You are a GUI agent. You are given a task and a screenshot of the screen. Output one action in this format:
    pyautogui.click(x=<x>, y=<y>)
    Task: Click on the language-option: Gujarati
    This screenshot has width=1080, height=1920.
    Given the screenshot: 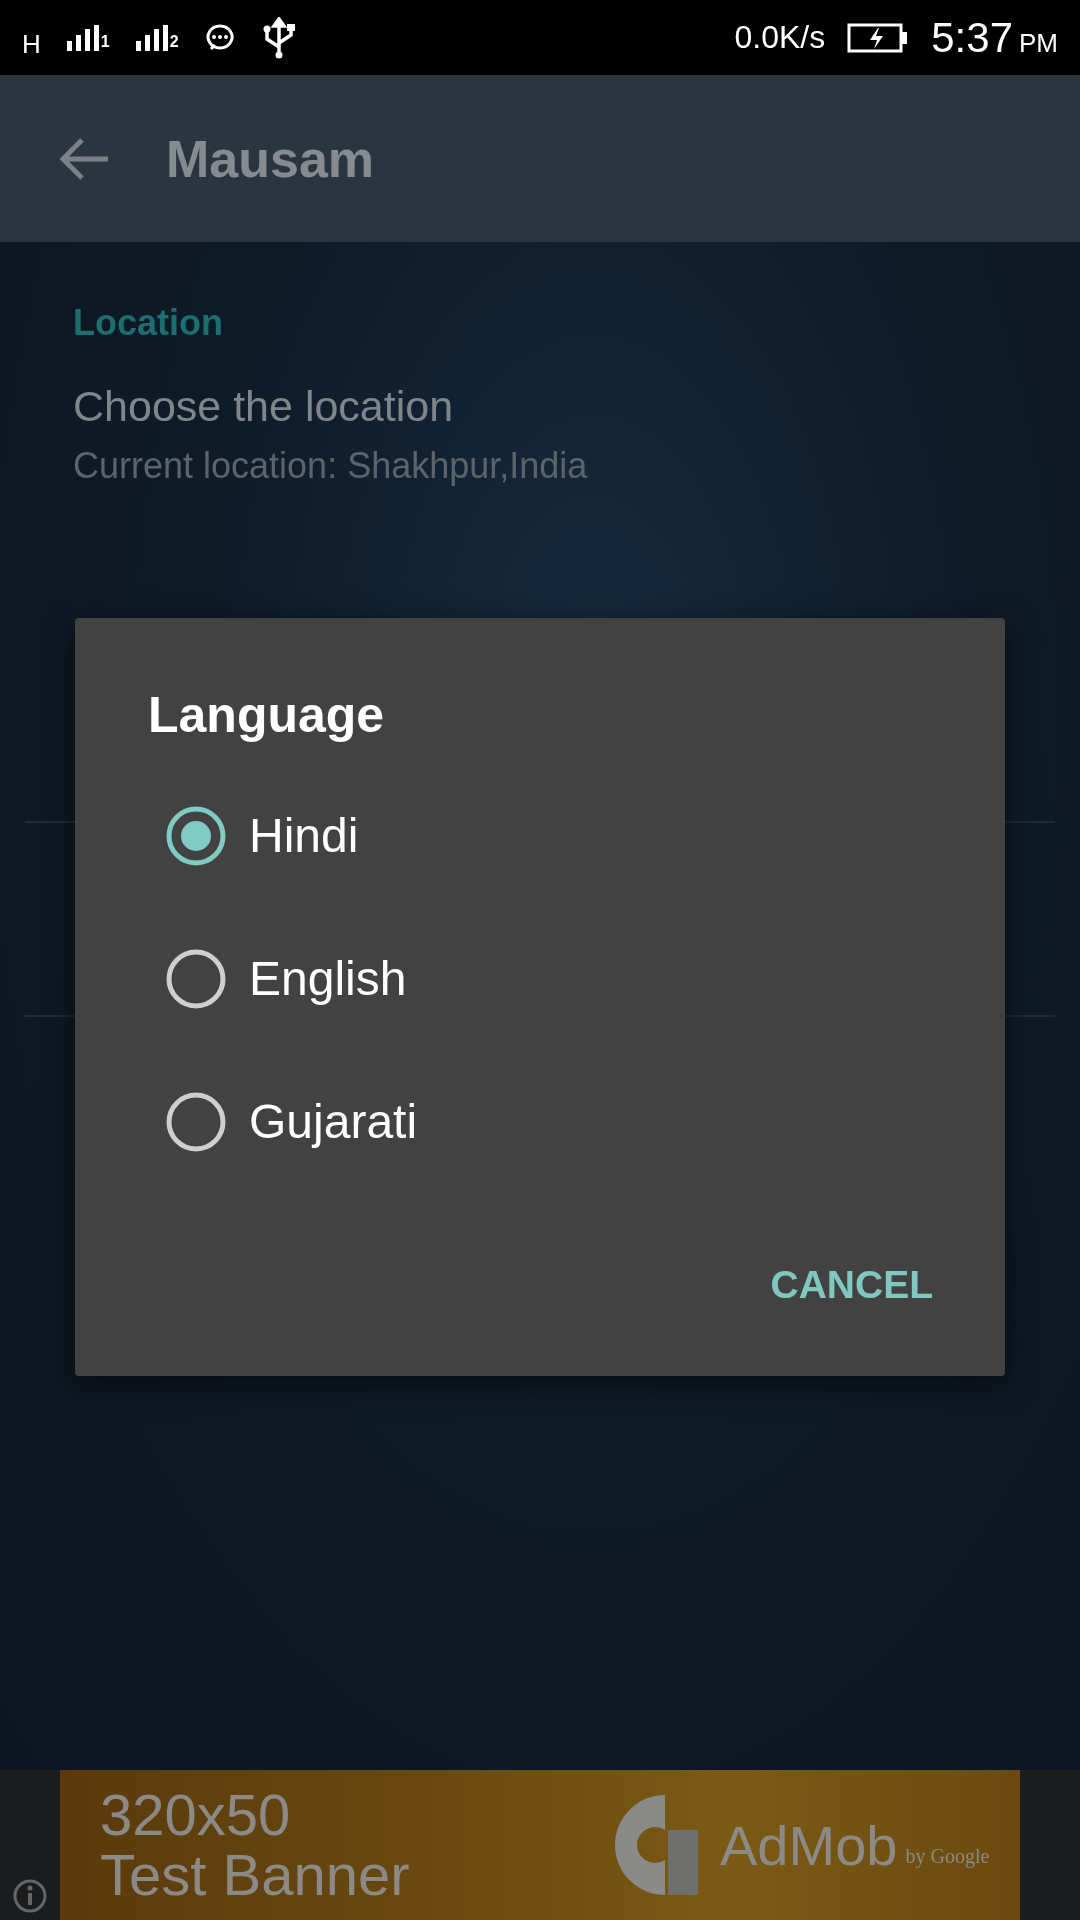 What is the action you would take?
    pyautogui.click(x=325, y=1121)
    